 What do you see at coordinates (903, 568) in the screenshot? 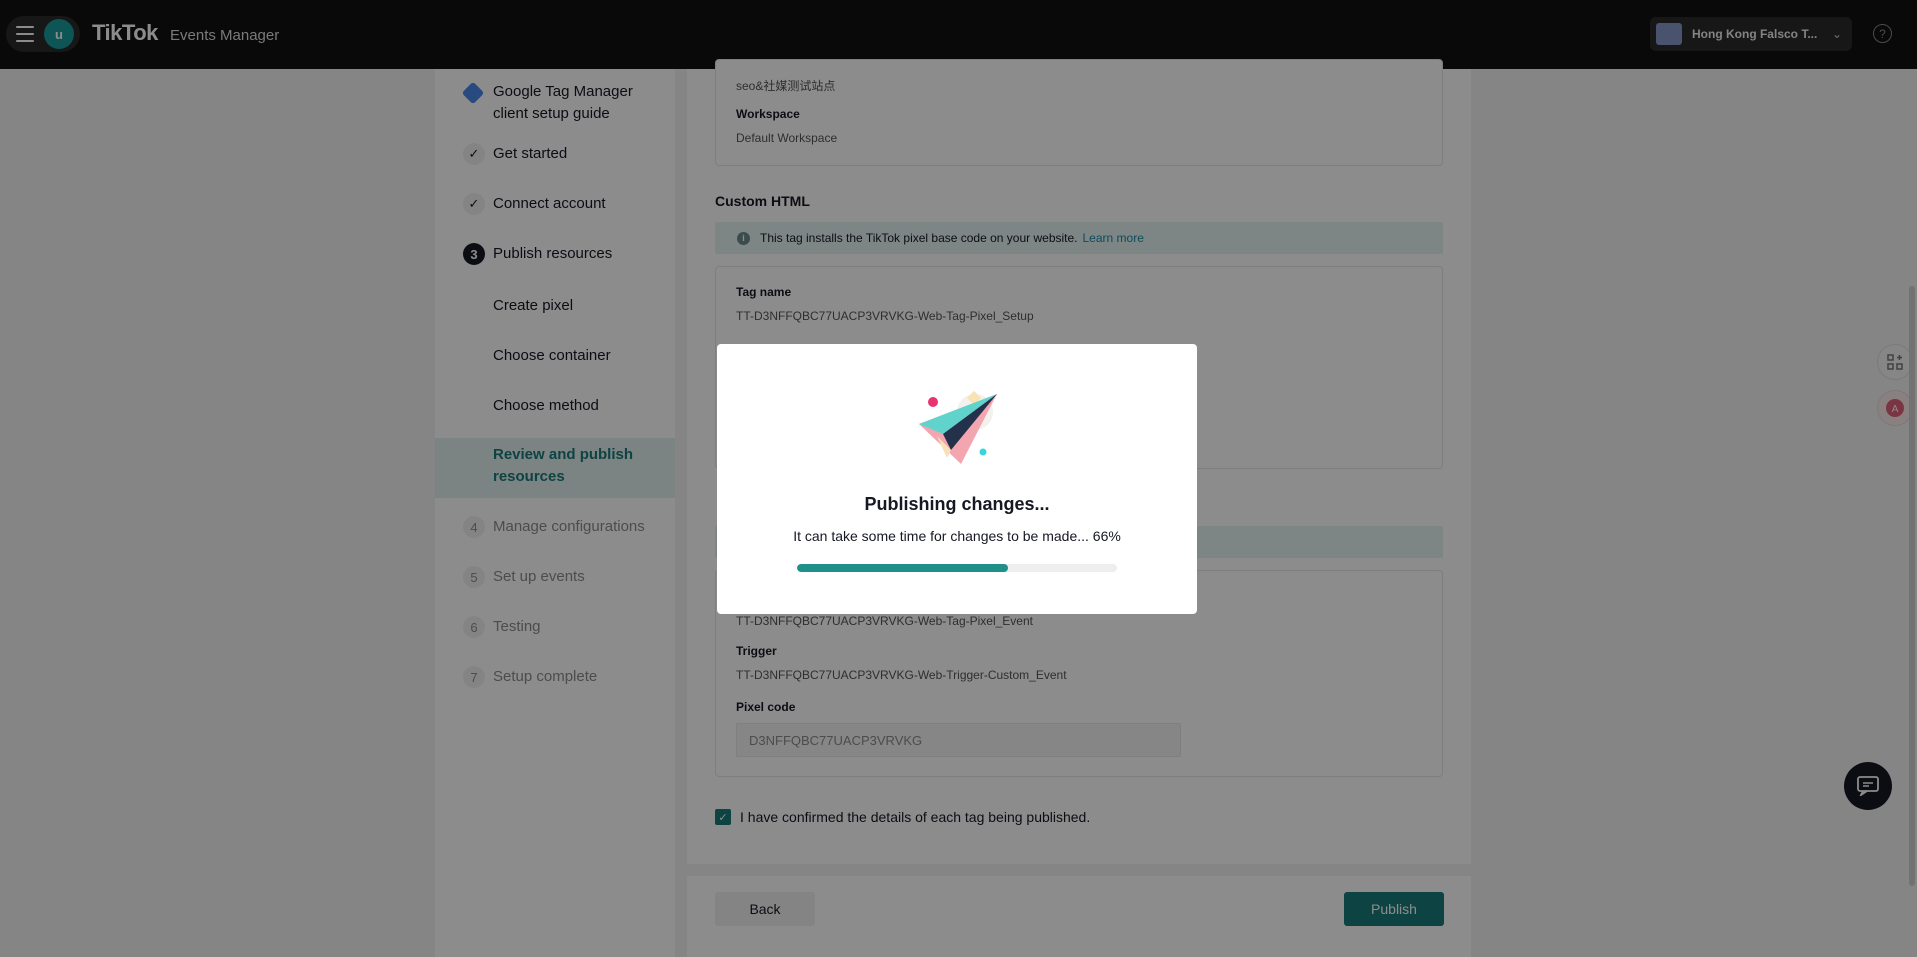
I see `progress-bar-fill` at bounding box center [903, 568].